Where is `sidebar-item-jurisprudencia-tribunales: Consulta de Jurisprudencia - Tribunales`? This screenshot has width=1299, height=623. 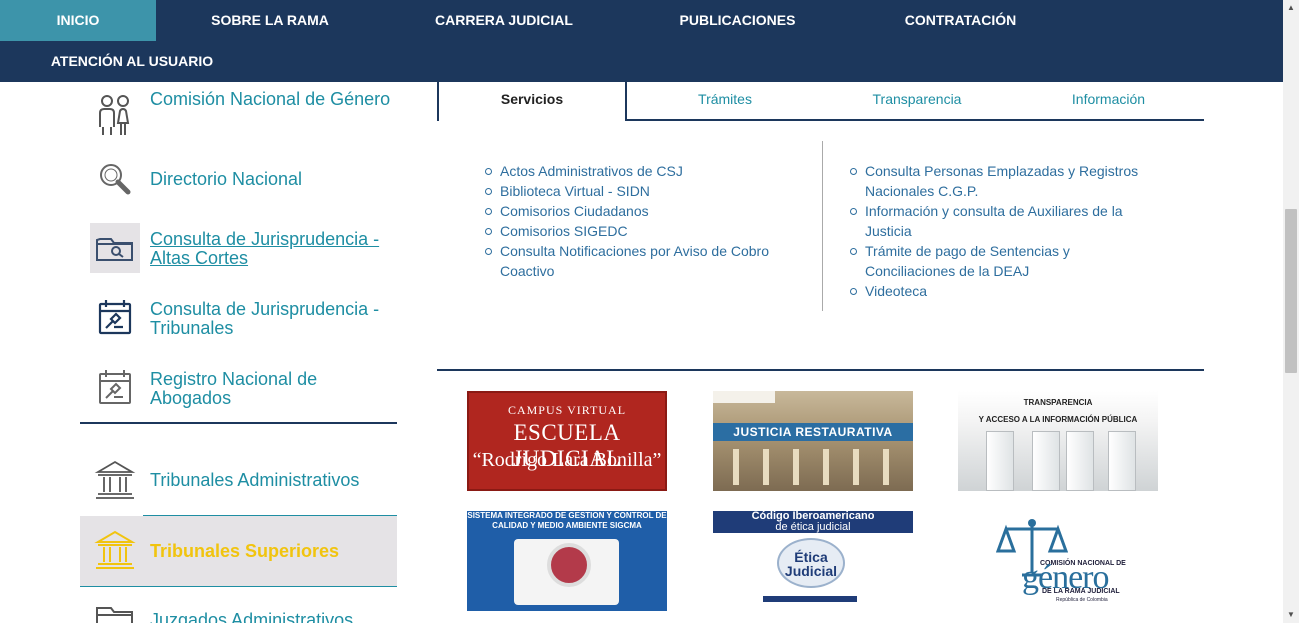 sidebar-item-jurisprudencia-tribunales: Consulta de Jurisprudencia - Tribunales is located at coordinates (238, 328).